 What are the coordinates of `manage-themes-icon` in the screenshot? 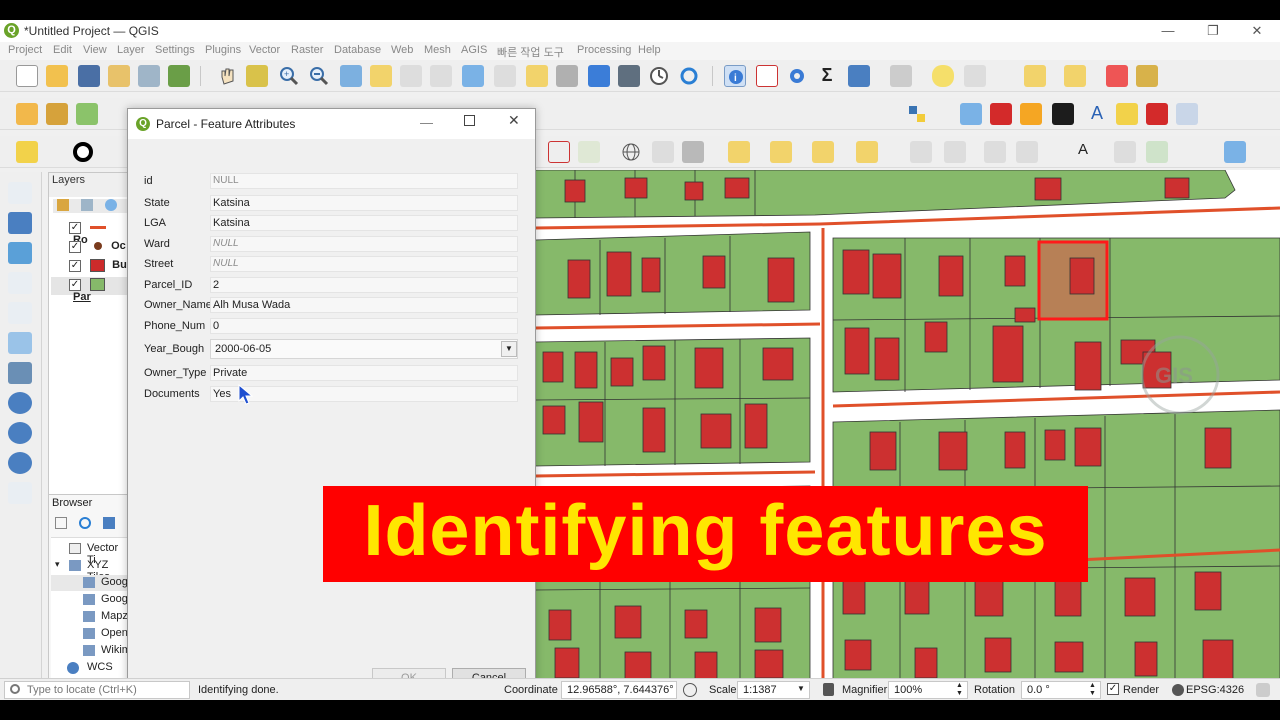 It's located at (111, 205).